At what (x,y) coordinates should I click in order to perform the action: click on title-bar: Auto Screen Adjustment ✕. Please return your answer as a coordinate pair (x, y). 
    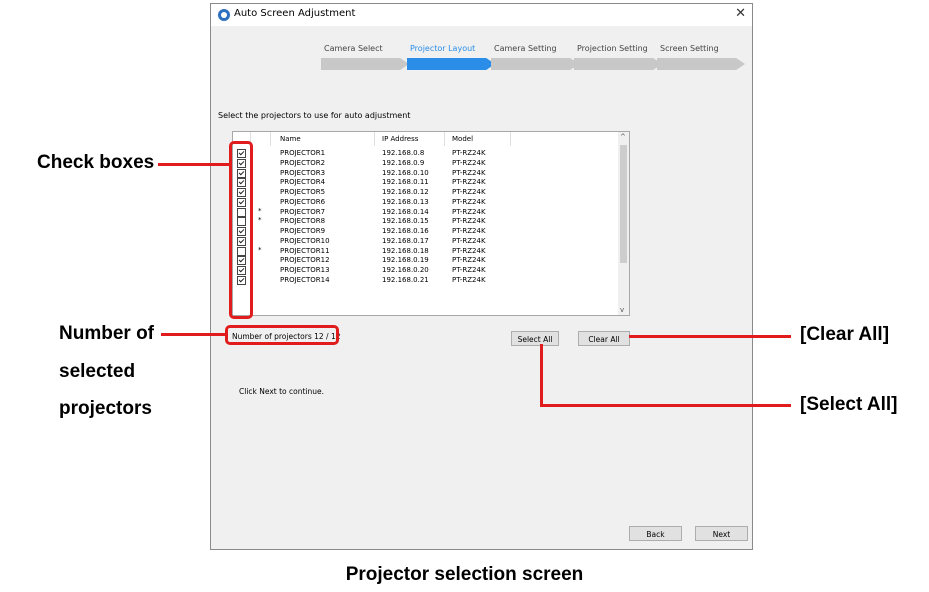
    Looking at the image, I should click on (481, 15).